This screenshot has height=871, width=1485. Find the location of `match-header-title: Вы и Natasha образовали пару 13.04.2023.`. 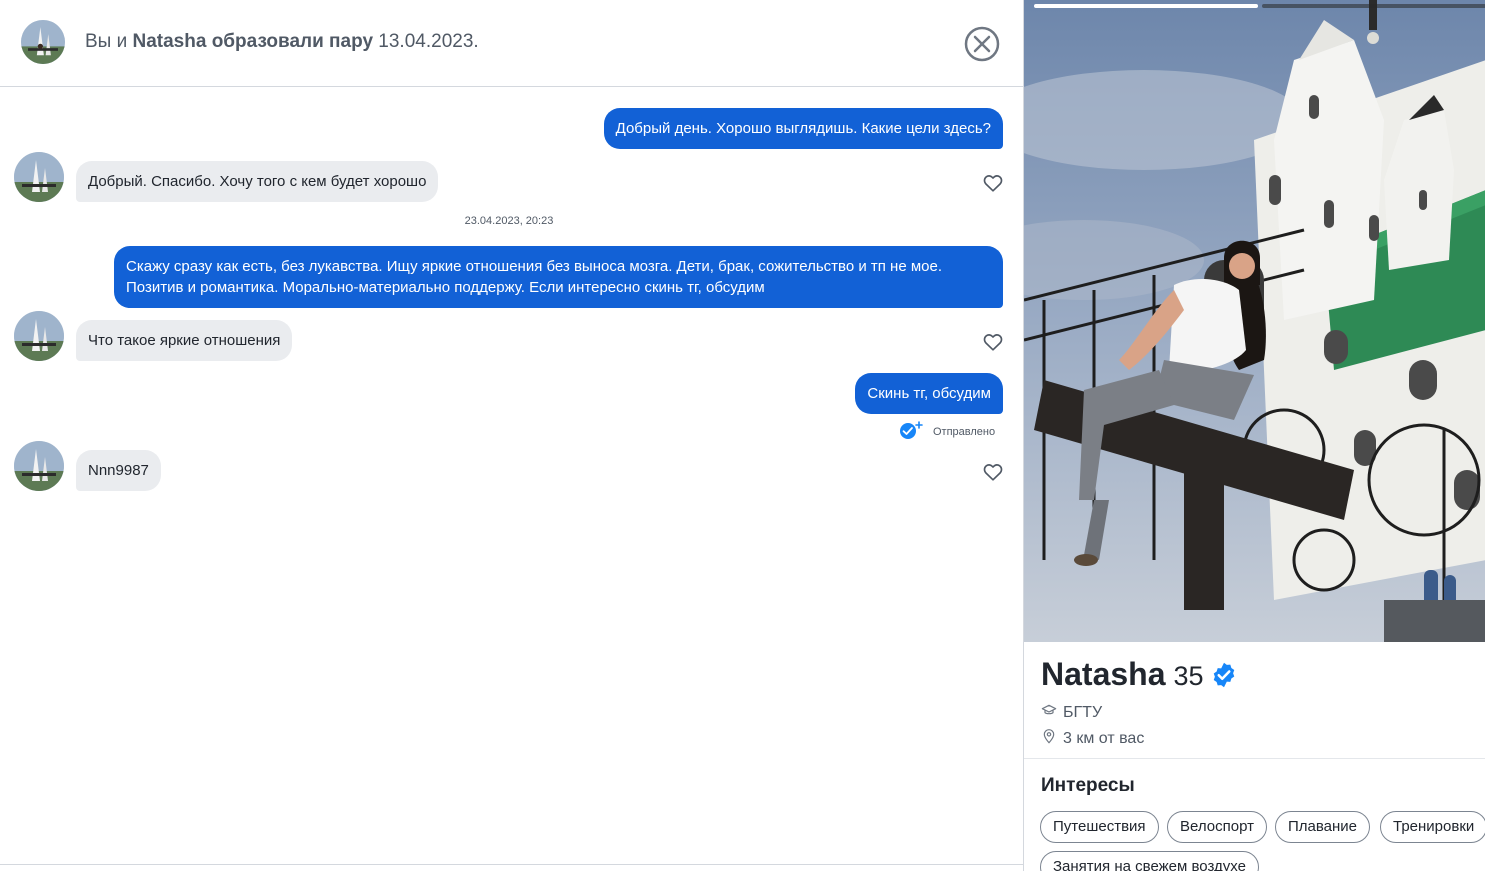

match-header-title: Вы и Natasha образовали пару 13.04.2023. is located at coordinates (282, 42).